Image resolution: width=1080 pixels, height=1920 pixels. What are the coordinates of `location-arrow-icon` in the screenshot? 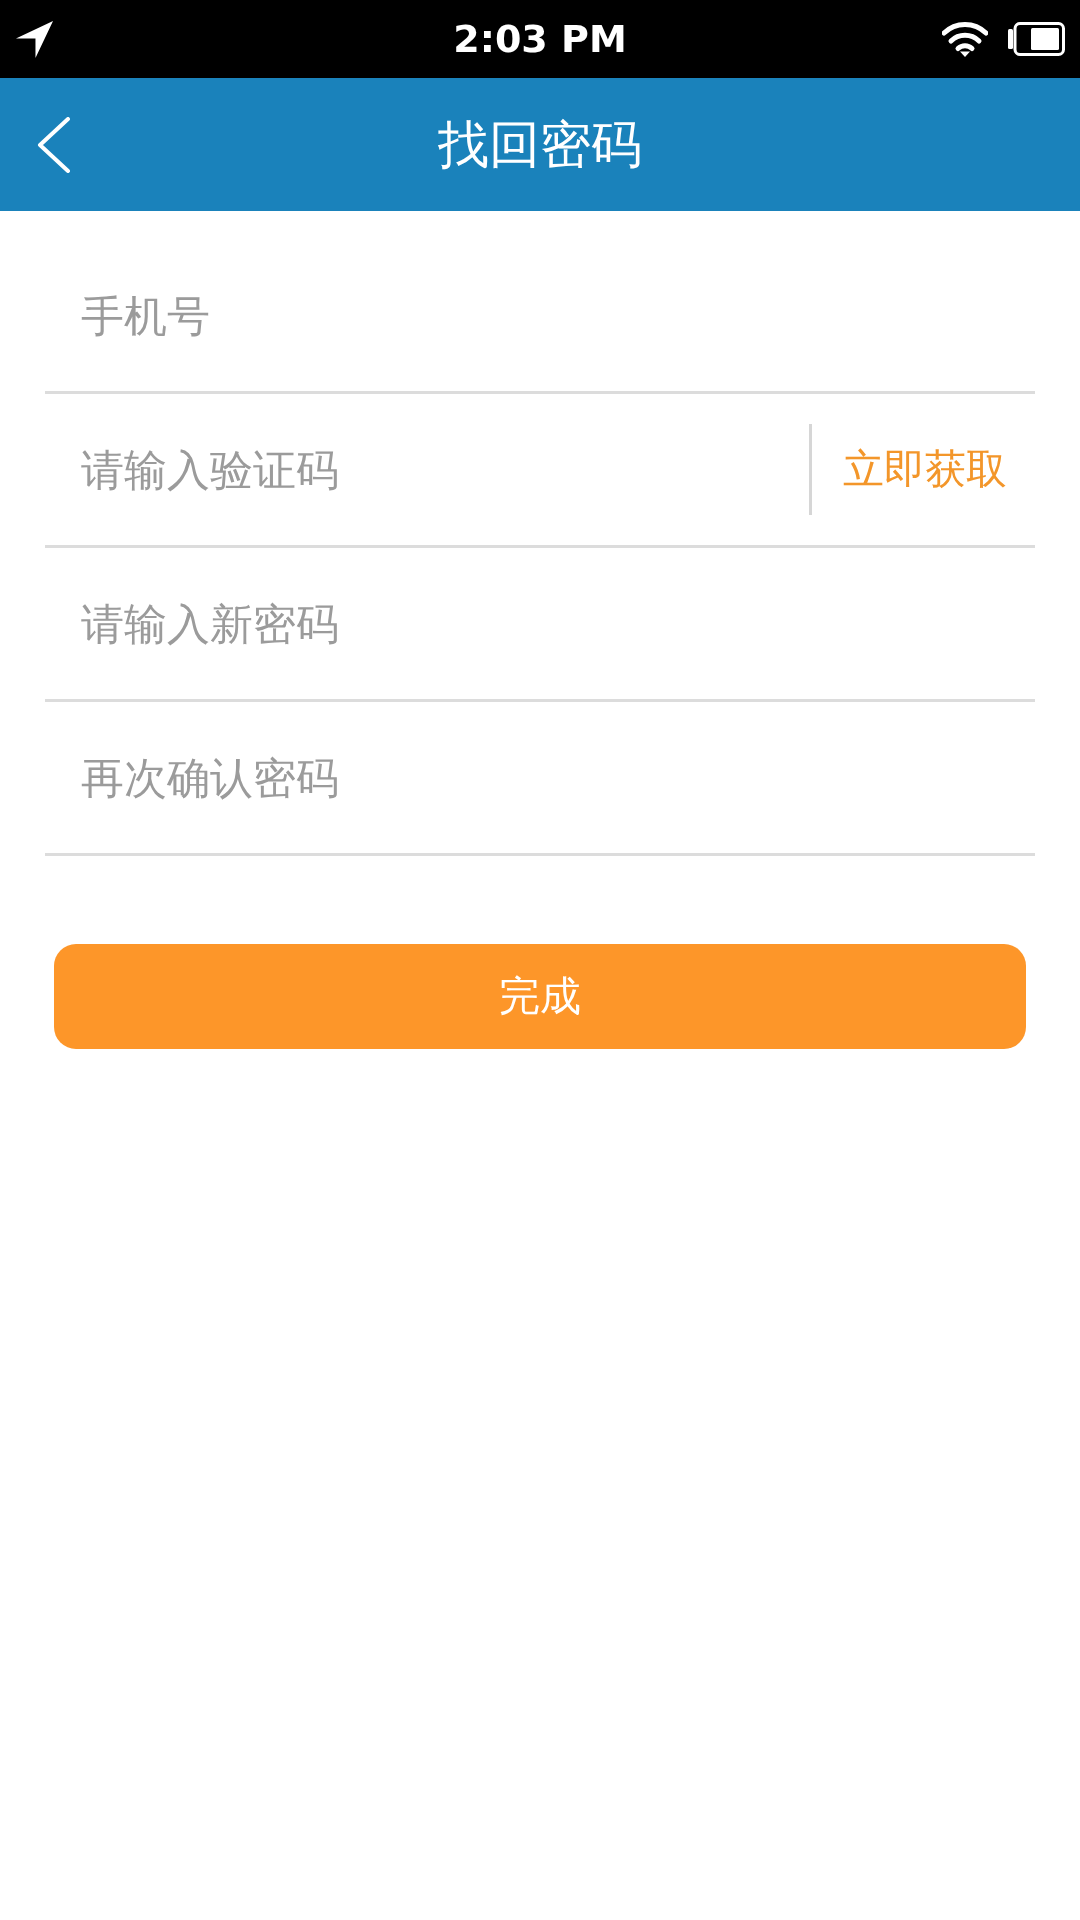 It's located at (34, 39).